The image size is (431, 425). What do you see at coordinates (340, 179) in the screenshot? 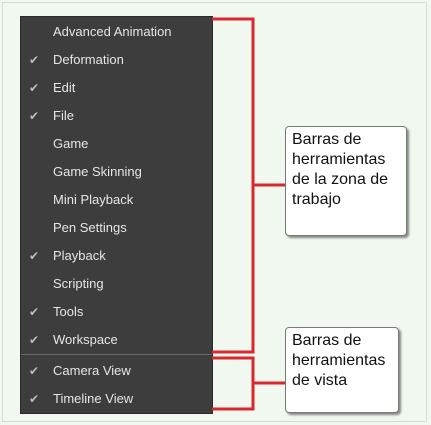
I see `callout-line: de la zona de` at bounding box center [340, 179].